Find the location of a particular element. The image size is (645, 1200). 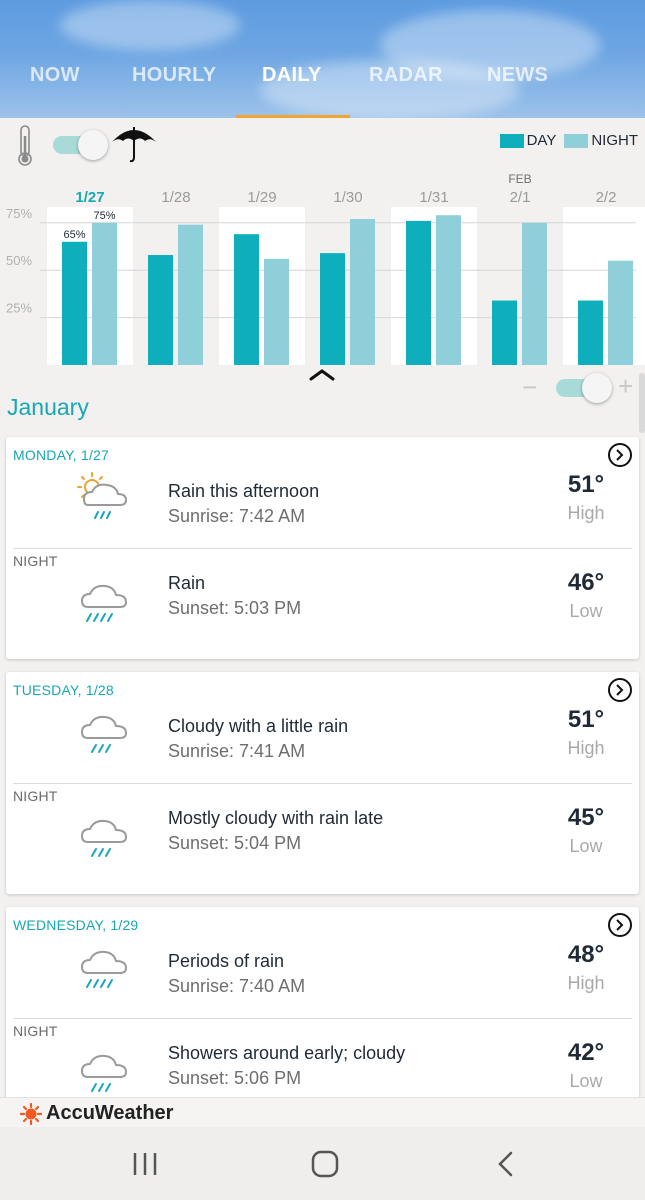

day-label: MONDAY, 1/27 is located at coordinates (61, 455).